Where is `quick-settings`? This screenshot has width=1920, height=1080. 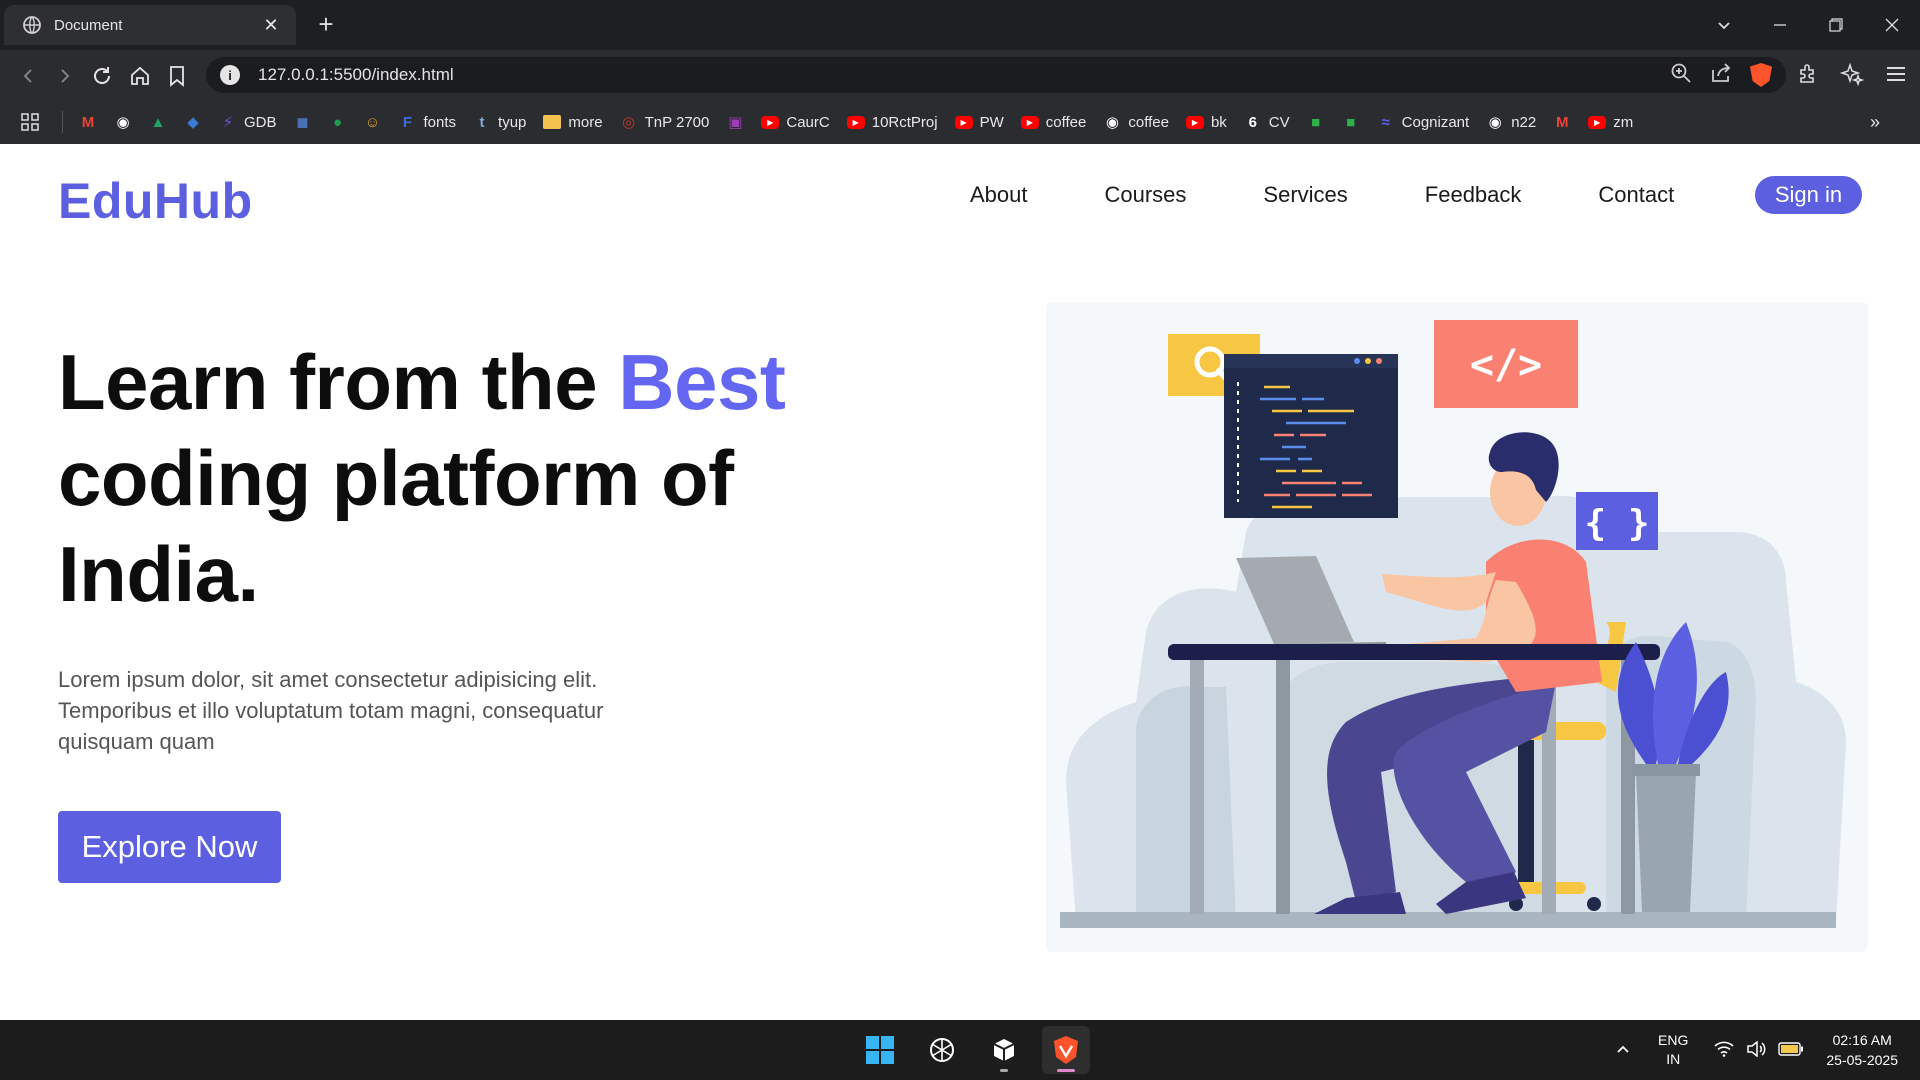
quick-settings is located at coordinates (1759, 1049).